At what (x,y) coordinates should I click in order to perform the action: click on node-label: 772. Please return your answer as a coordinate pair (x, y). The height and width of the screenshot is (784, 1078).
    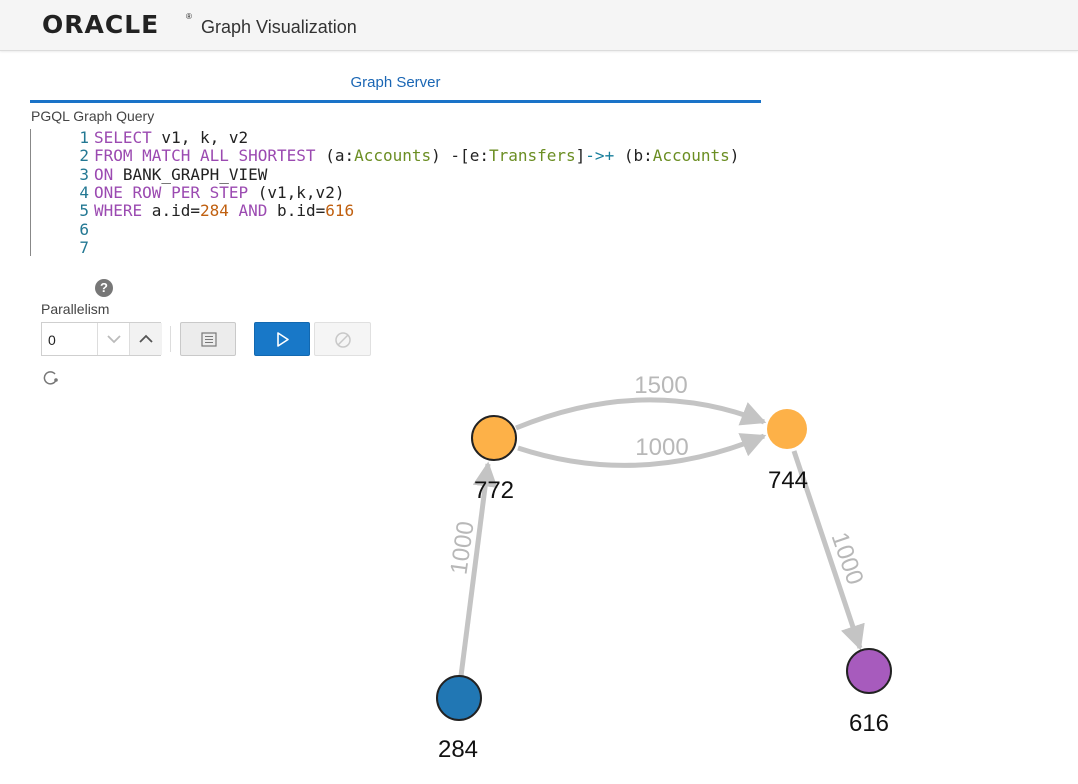
    Looking at the image, I should click on (494, 490).